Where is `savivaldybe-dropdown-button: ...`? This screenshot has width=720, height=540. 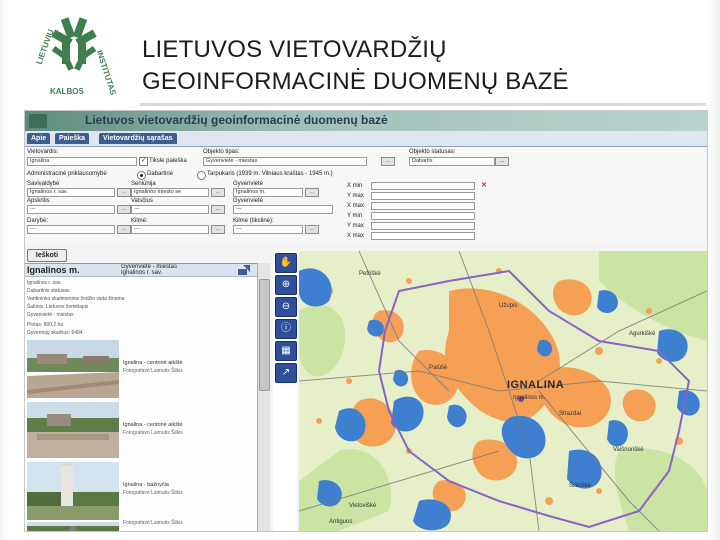 savivaldybe-dropdown-button: ... is located at coordinates (124, 192).